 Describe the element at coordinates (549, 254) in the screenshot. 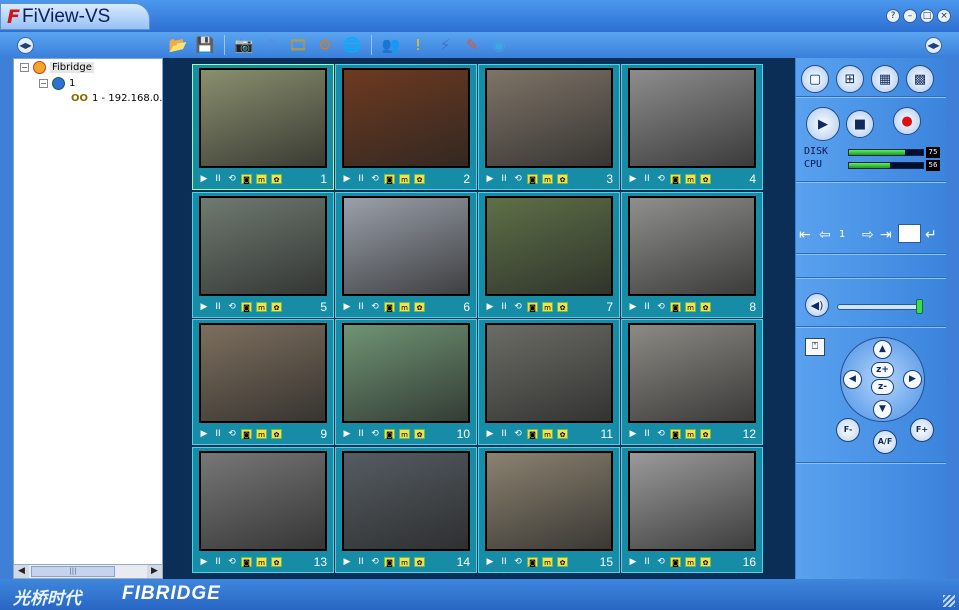

I see `camera-cell: ▶ II ⟲ ◙ m ✿ 7` at that location.